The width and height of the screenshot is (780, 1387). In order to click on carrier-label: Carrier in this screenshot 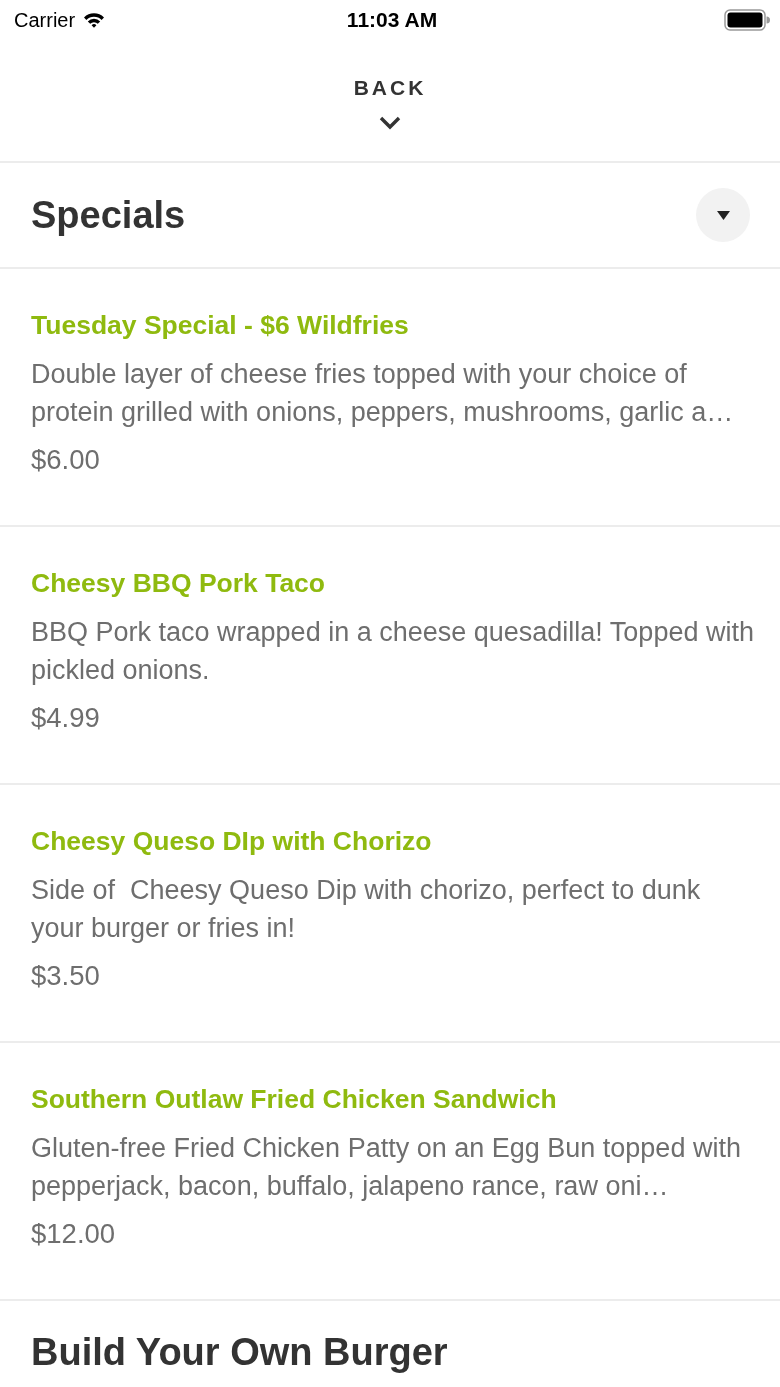, I will do `click(45, 20)`.